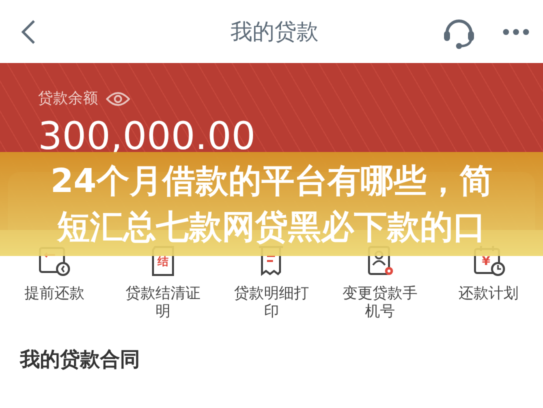 This screenshot has height=408, width=543. What do you see at coordinates (147, 137) in the screenshot?
I see `balance-amount: 300,000.00` at bounding box center [147, 137].